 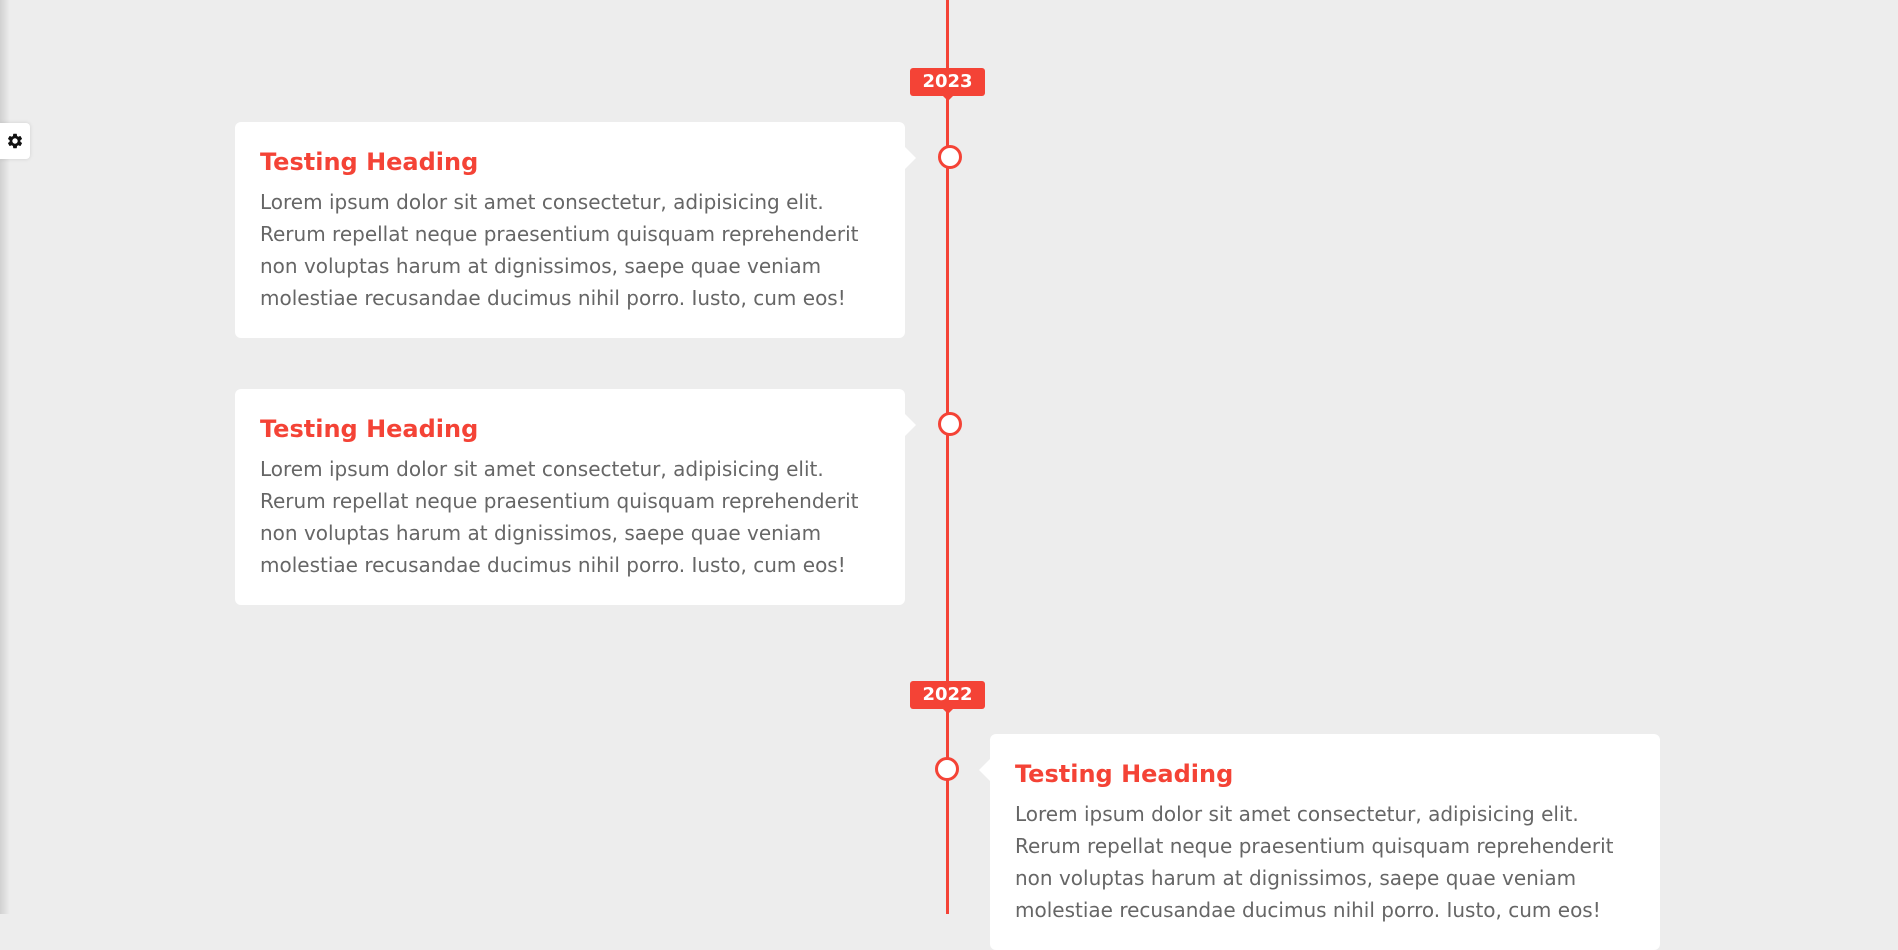 I want to click on year-badge: 2022, so click(x=947, y=697).